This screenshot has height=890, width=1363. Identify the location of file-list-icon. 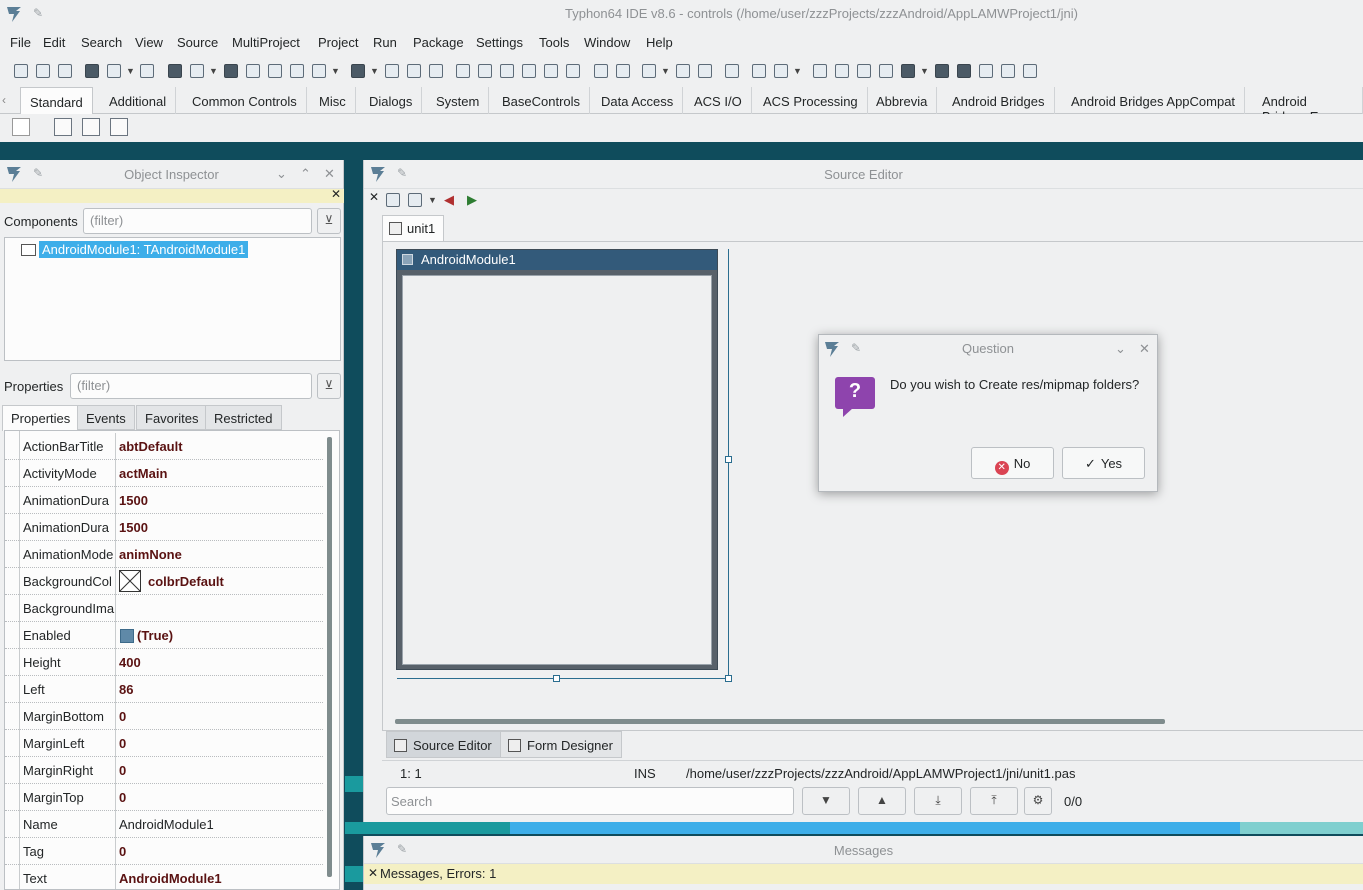
(393, 200).